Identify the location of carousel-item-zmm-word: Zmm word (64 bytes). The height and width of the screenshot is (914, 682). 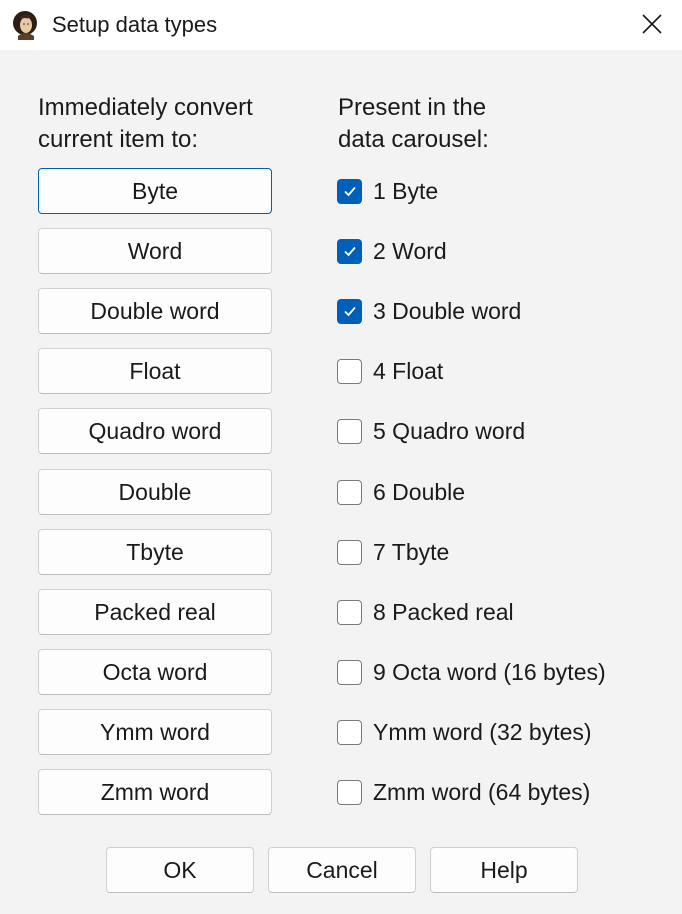
(463, 792).